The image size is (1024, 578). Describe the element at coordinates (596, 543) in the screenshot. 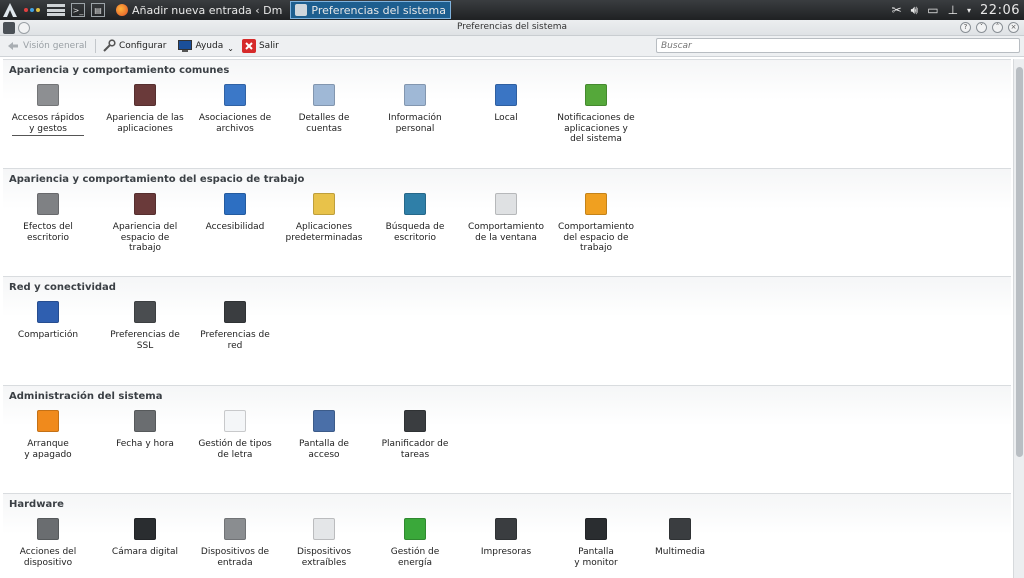

I see `settings-module: Pantalla y monitor` at that location.